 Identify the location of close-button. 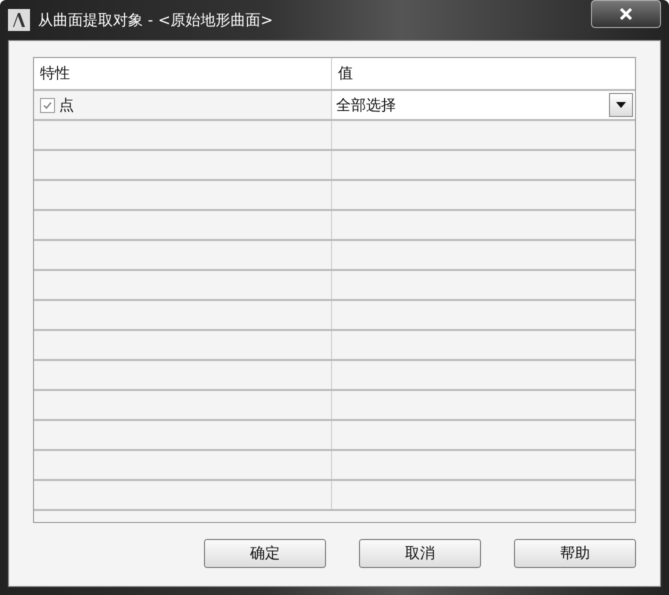
(626, 14).